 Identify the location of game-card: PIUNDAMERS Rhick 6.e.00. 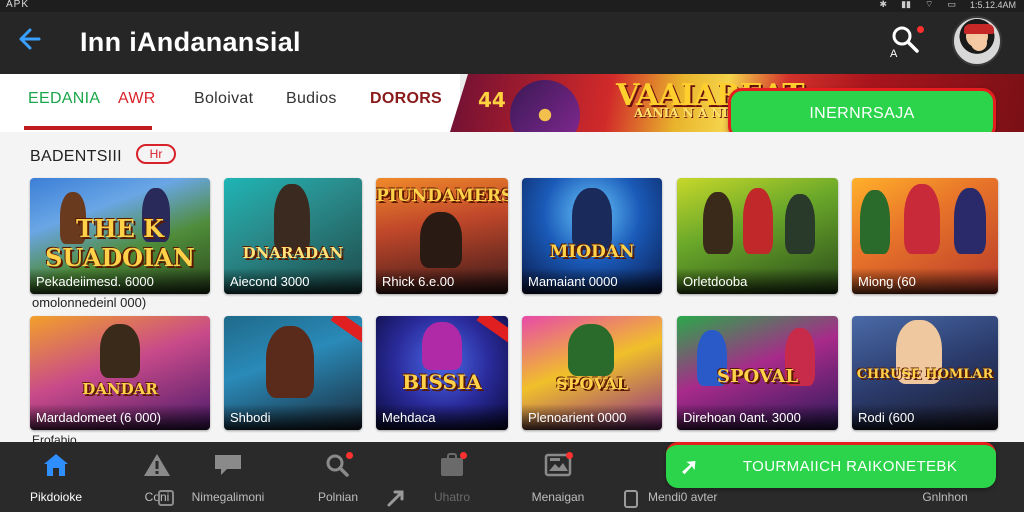
(442, 236).